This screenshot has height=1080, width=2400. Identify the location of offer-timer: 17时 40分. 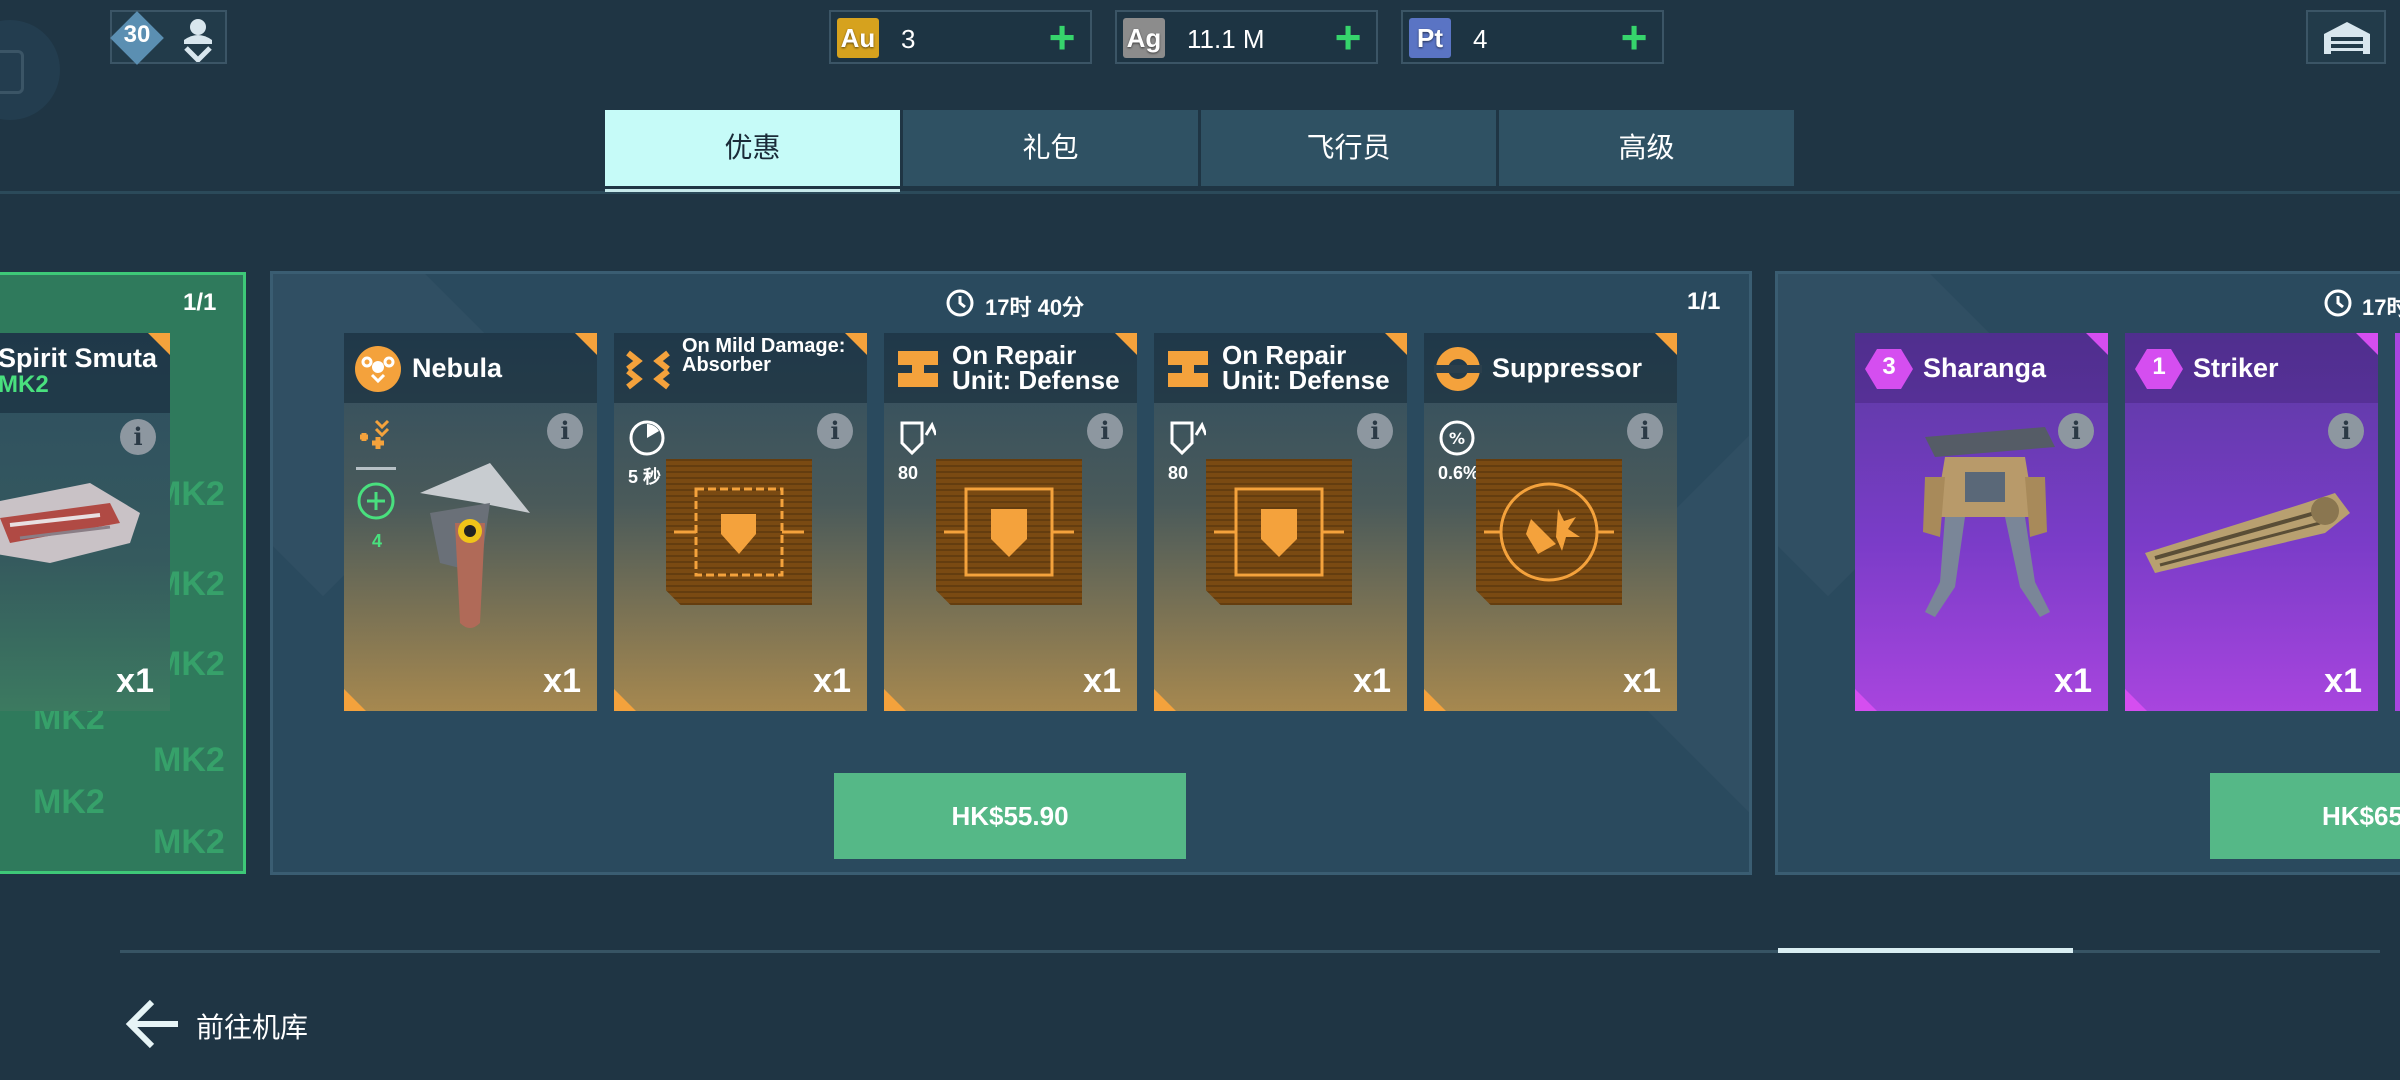
(1035, 307).